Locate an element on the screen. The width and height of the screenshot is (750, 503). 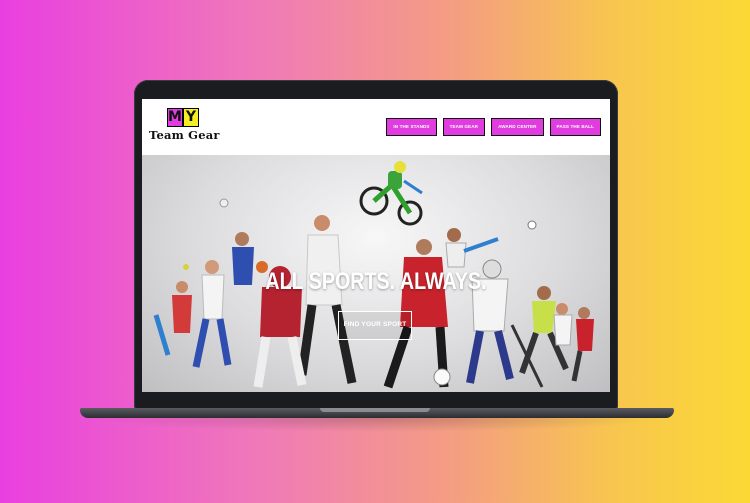
nav-team-gear: TEAM GEAR is located at coordinates (464, 127).